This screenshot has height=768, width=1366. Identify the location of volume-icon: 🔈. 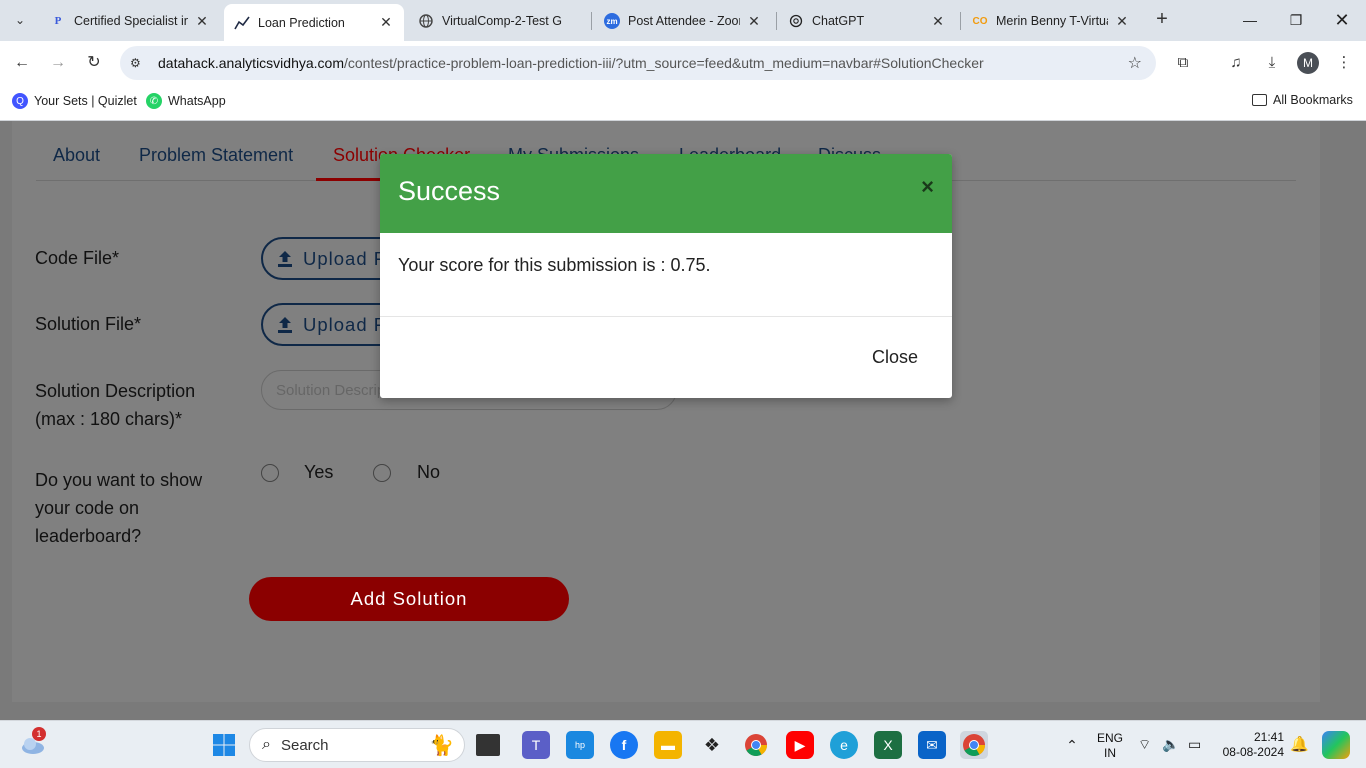
(1170, 744).